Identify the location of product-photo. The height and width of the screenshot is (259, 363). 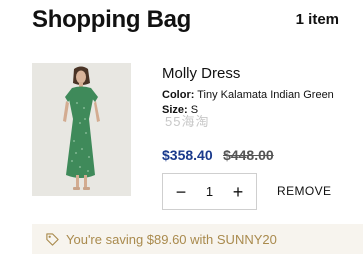
(81, 129).